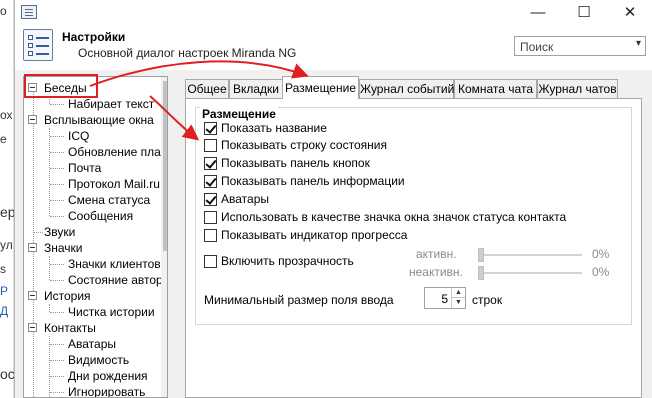 Image resolution: width=652 pixels, height=398 pixels. I want to click on option-avatars: Аватары, so click(236, 200).